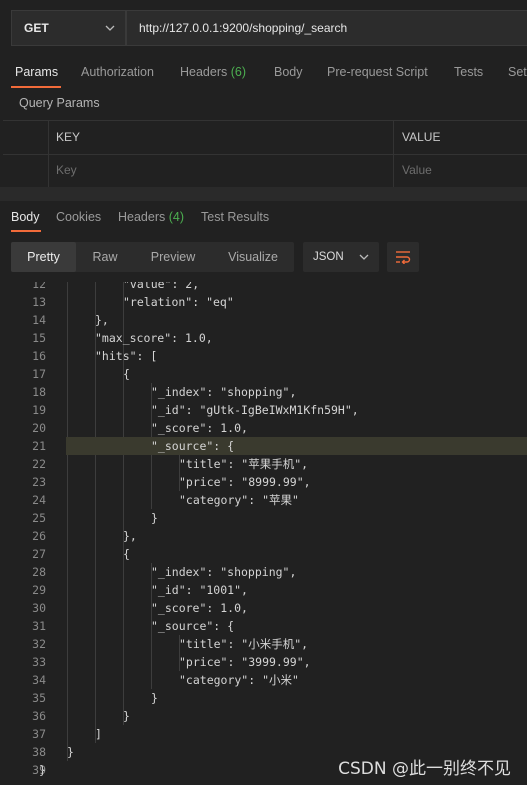  I want to click on line-number: 28, so click(39, 572).